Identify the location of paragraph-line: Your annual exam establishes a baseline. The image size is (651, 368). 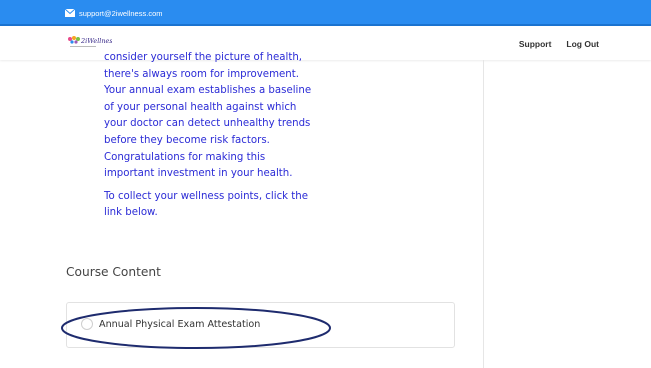
(208, 91).